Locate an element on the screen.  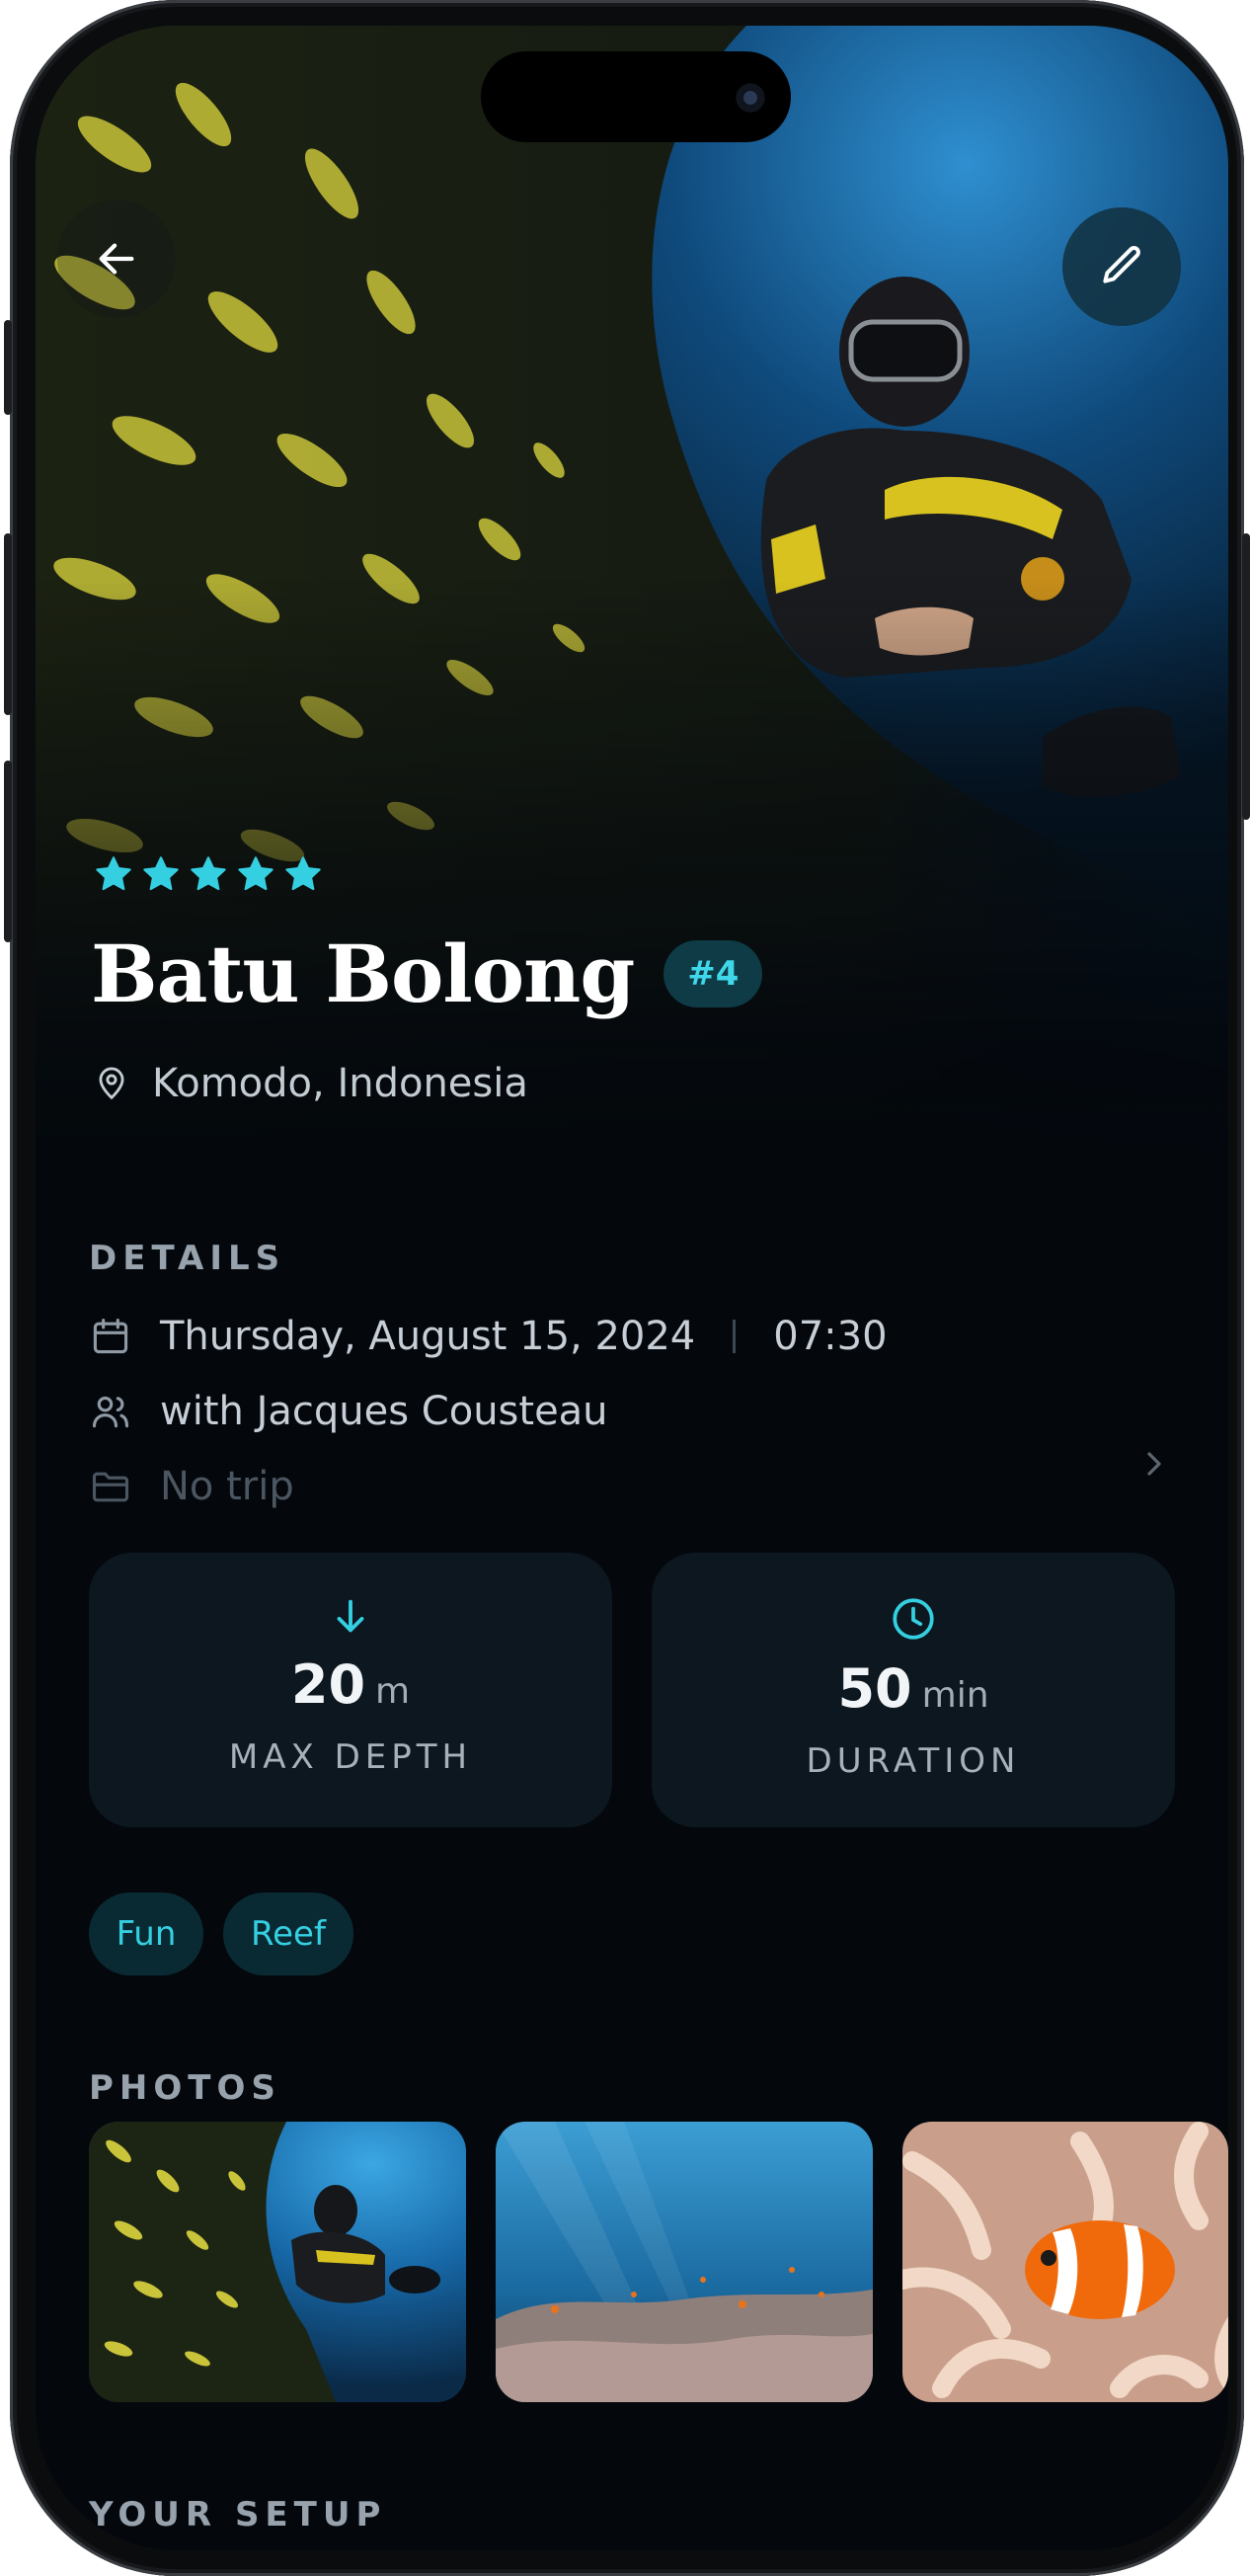
trip-row: No trip is located at coordinates (191, 1486).